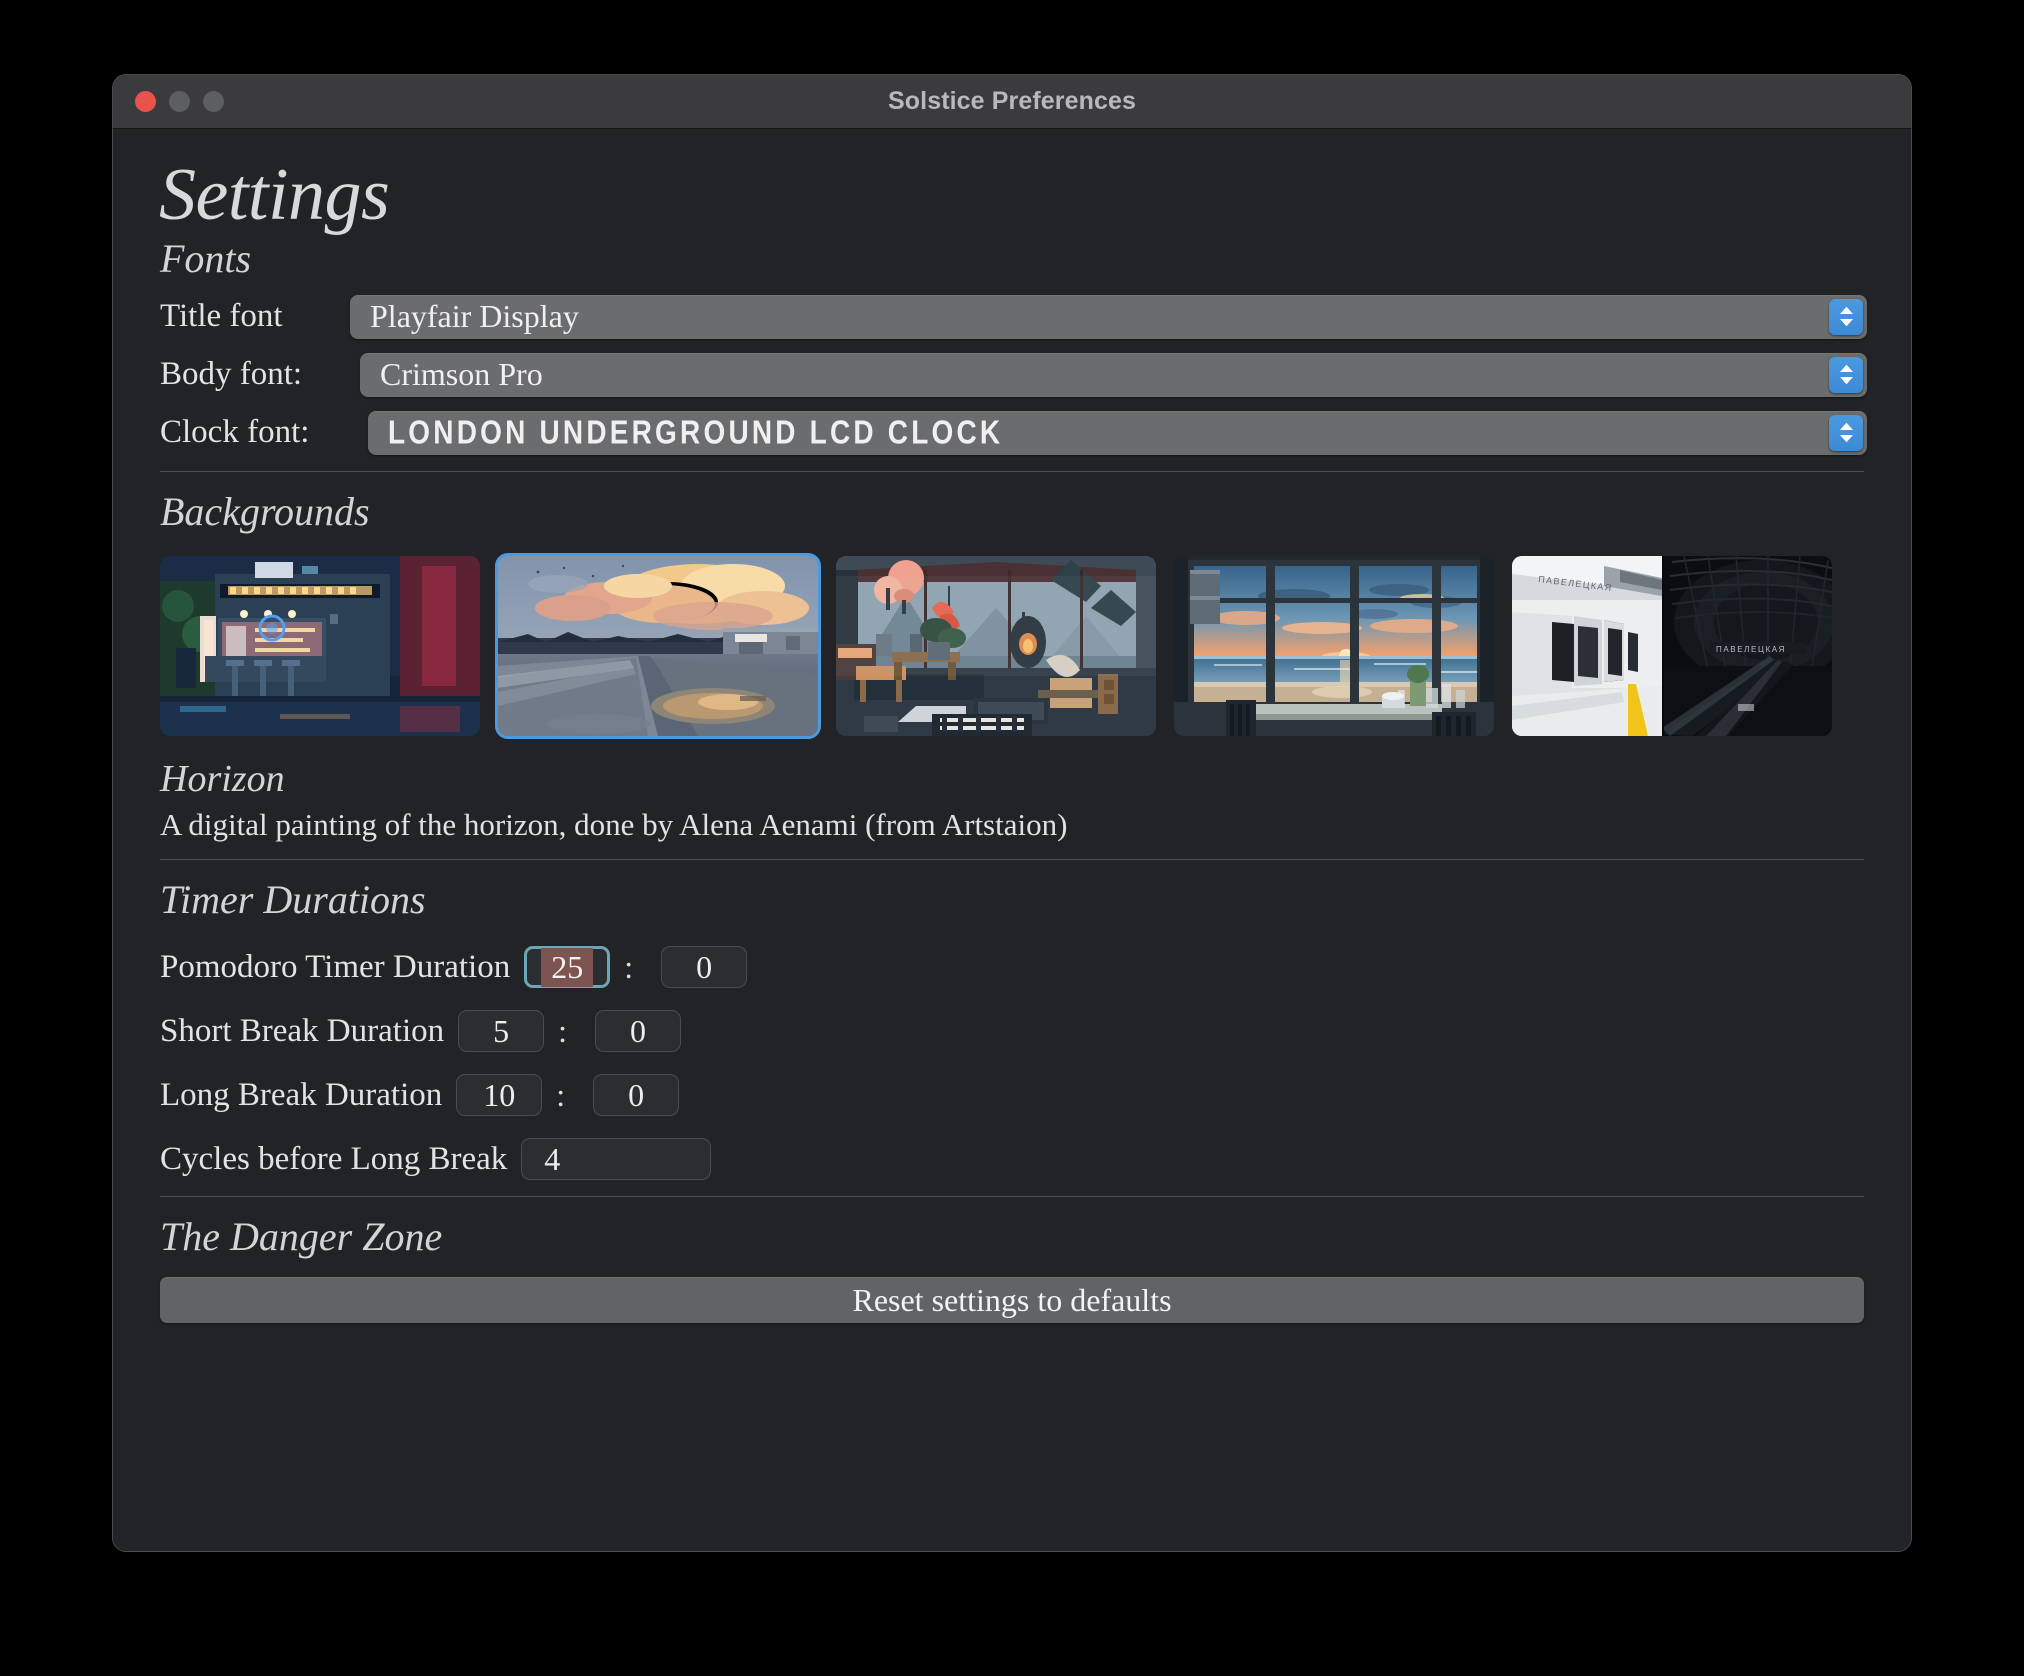 The width and height of the screenshot is (2024, 1676). I want to click on svg-text: ПАВЕЛЕЦКАЯ, so click(1751, 649).